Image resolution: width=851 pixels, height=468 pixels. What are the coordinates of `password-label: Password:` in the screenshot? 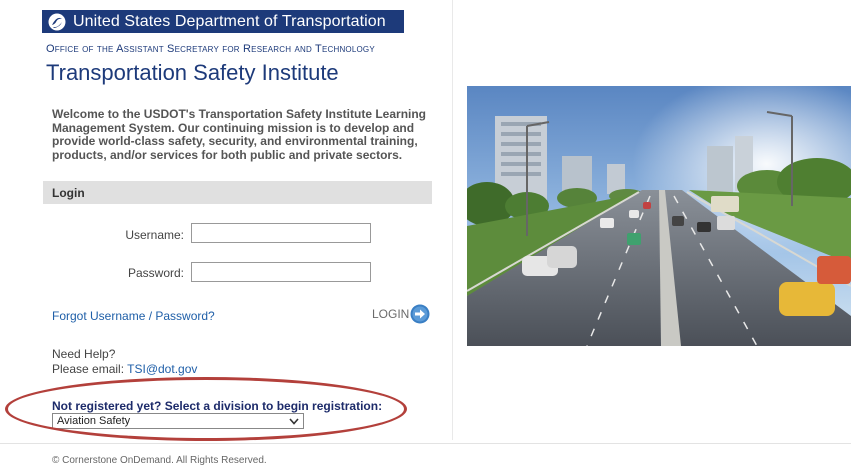 It's located at (155, 273).